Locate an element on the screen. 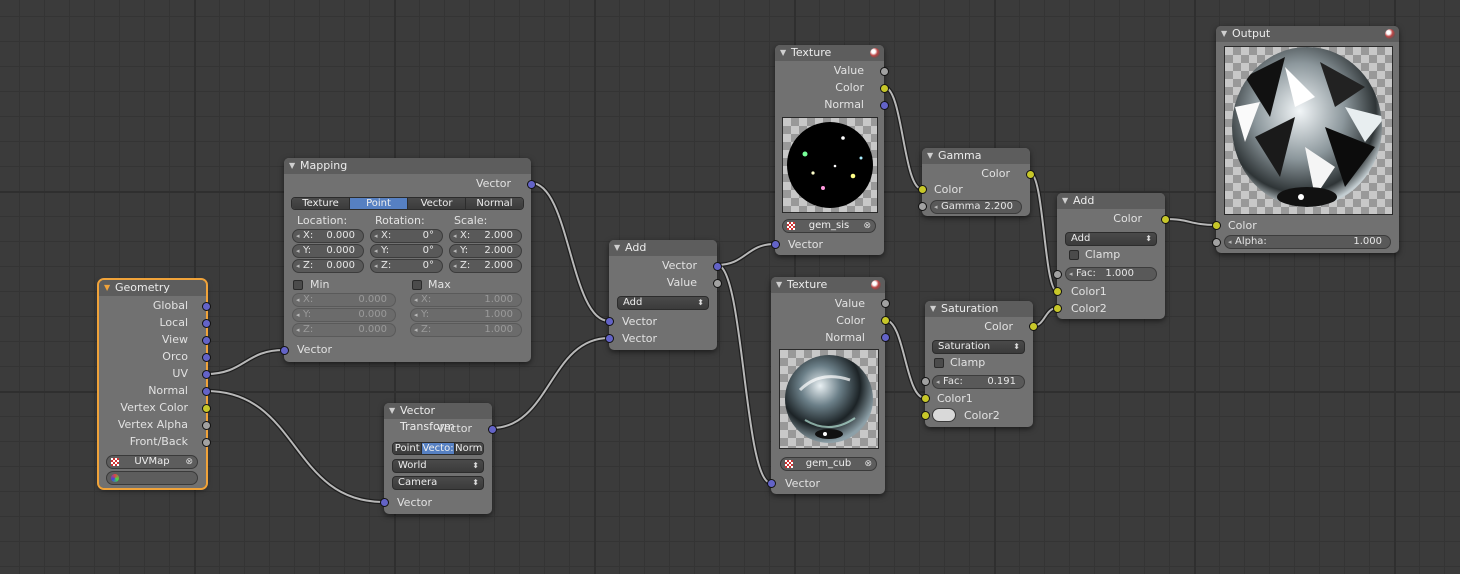 This screenshot has width=1460, height=574. min-checkbox is located at coordinates (298, 285).